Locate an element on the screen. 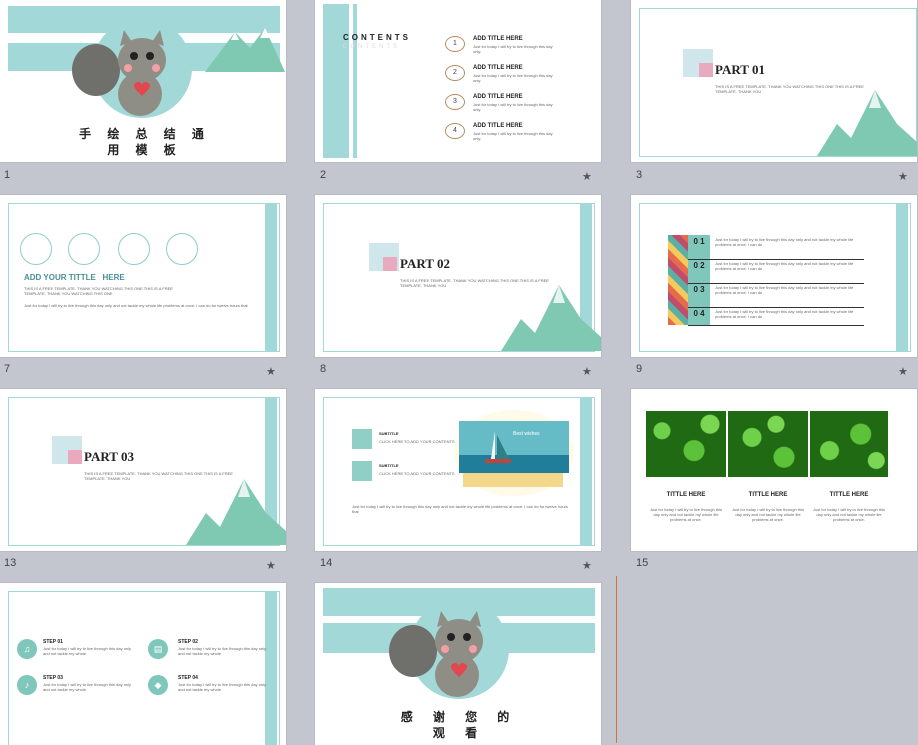  step-title: STEP 03 is located at coordinates (53, 678).